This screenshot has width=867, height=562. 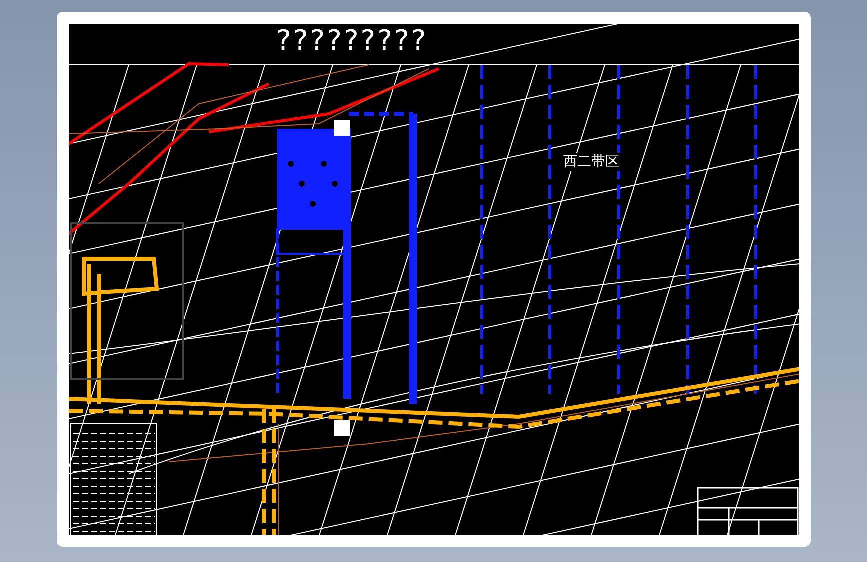 What do you see at coordinates (352, 40) in the screenshot?
I see `drawing-title: ?????????` at bounding box center [352, 40].